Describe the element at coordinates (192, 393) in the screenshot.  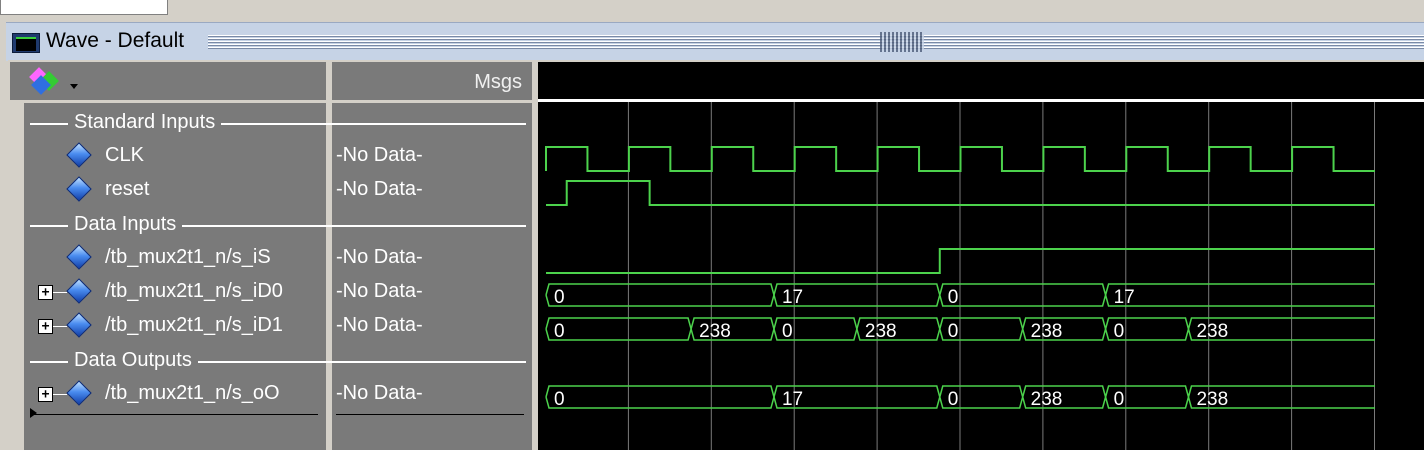
I see `signal-name: /tb_mux2t1_n/s_oO` at that location.